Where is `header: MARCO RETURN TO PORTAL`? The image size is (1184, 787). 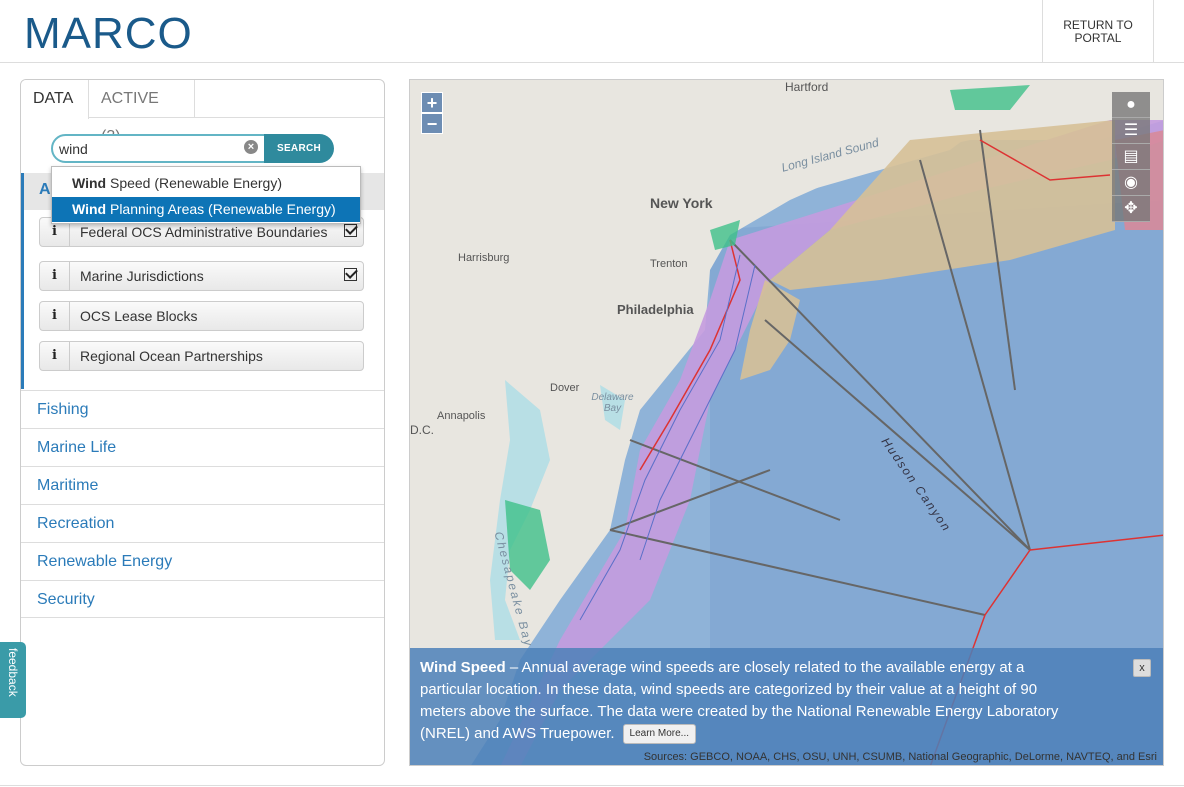 header: MARCO RETURN TO PORTAL is located at coordinates (592, 31).